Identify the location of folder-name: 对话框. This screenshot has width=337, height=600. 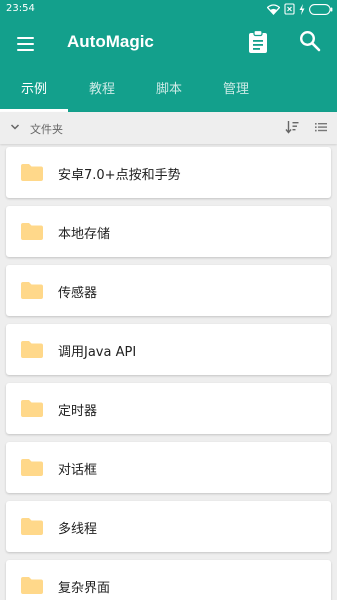
(78, 470).